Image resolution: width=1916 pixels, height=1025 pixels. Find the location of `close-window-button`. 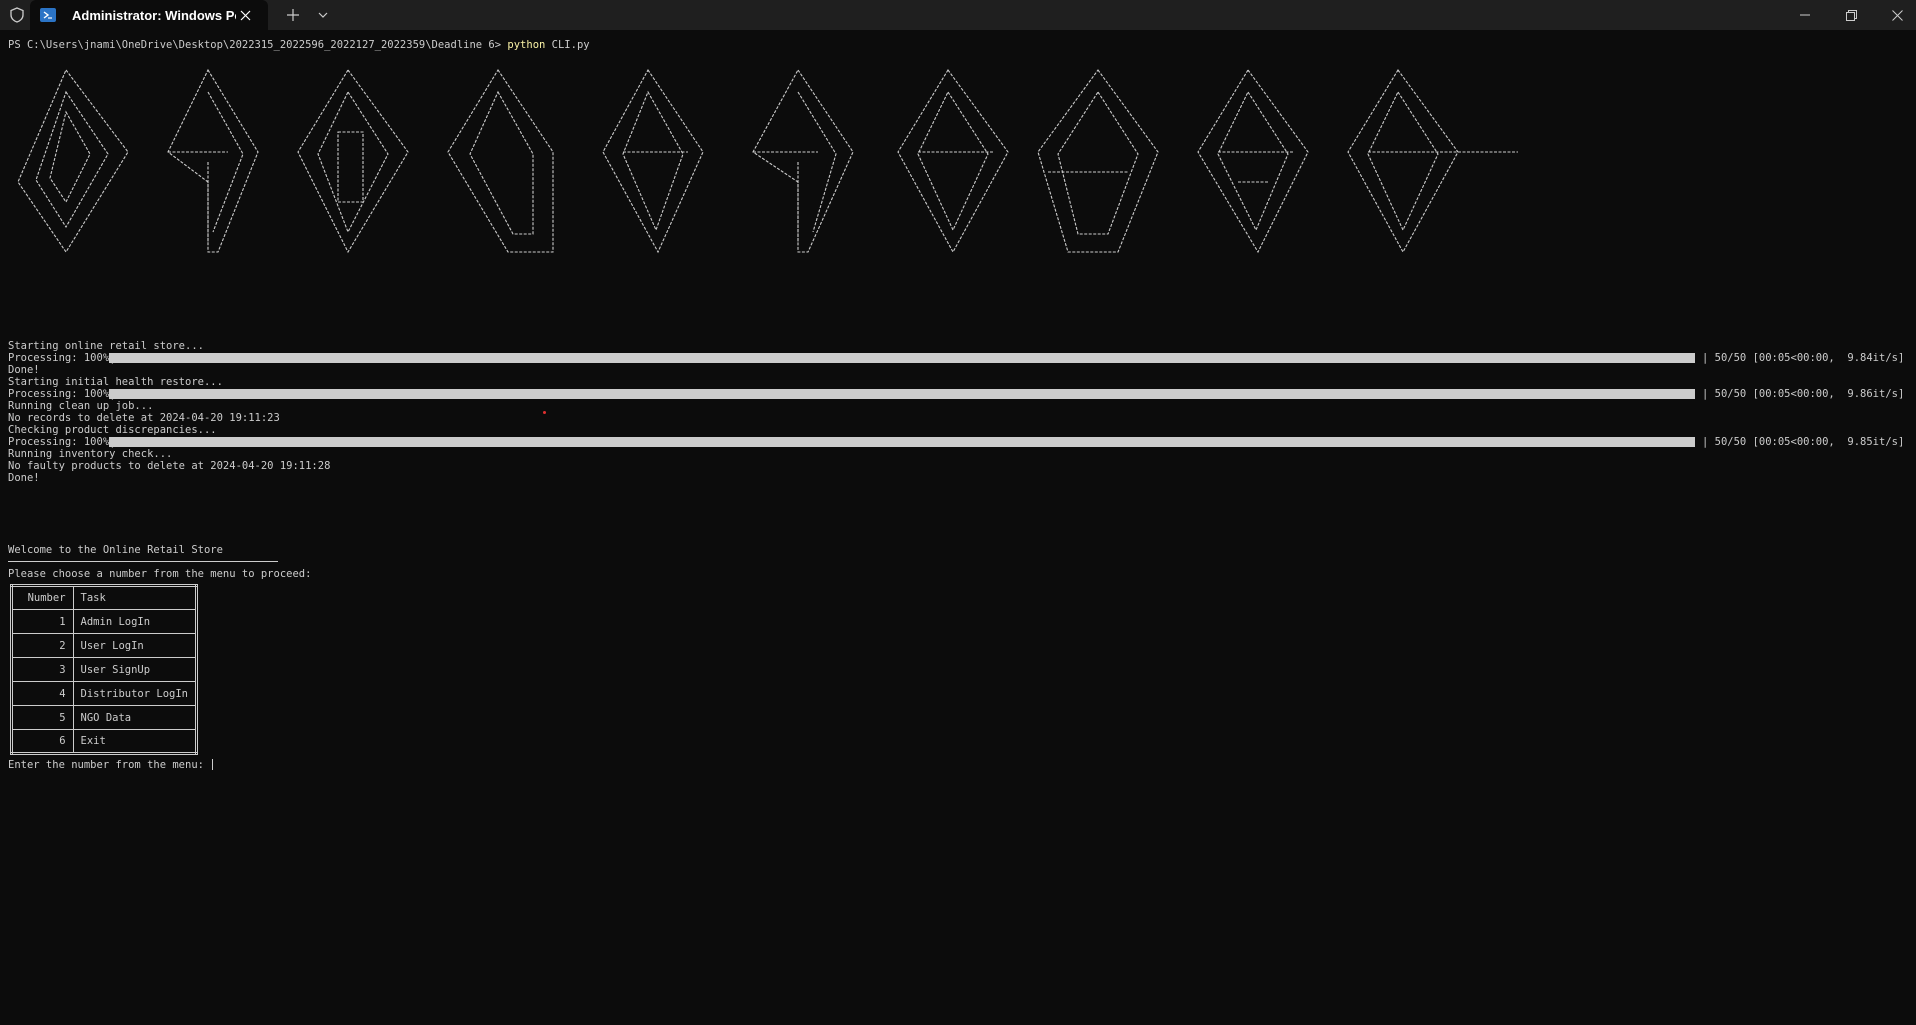

close-window-button is located at coordinates (1895, 15).